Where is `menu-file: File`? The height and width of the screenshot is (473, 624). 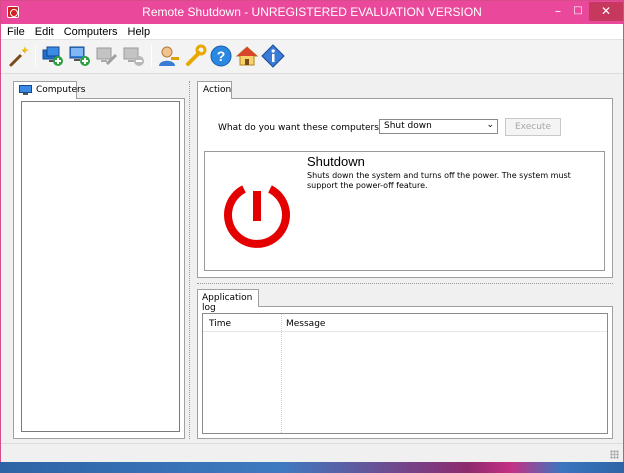
menu-file: File is located at coordinates (15, 31).